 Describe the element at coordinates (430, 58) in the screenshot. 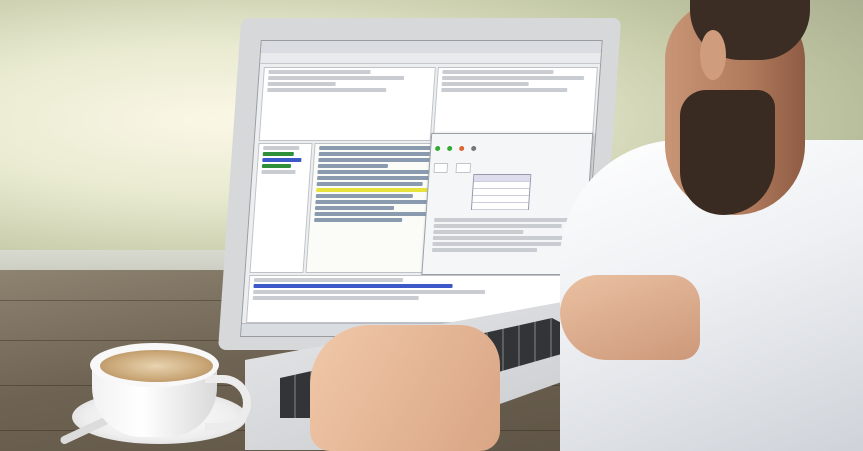

I see `ide-toolbar` at that location.